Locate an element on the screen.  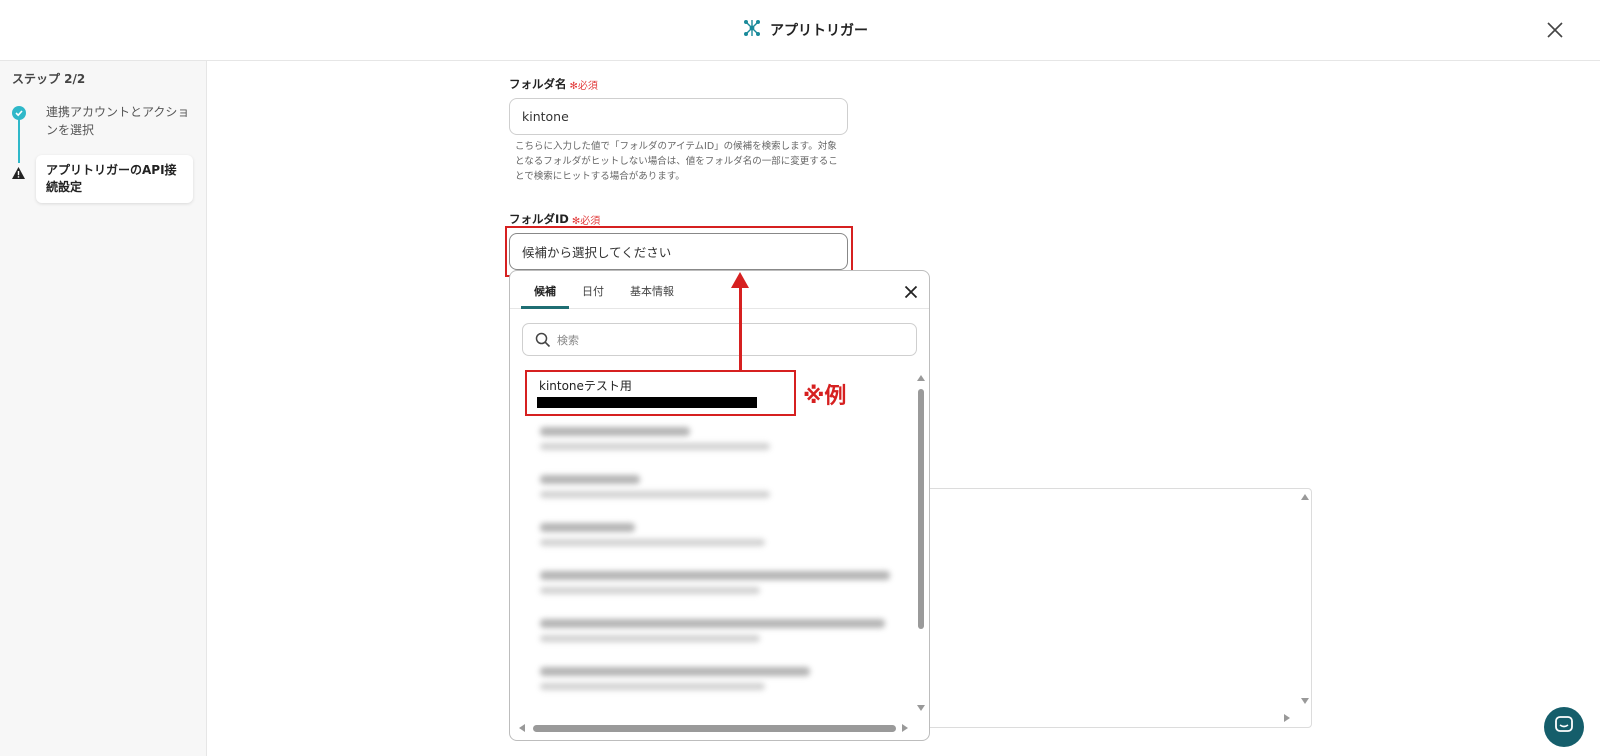
scroll-left-icon is located at coordinates (522, 728).